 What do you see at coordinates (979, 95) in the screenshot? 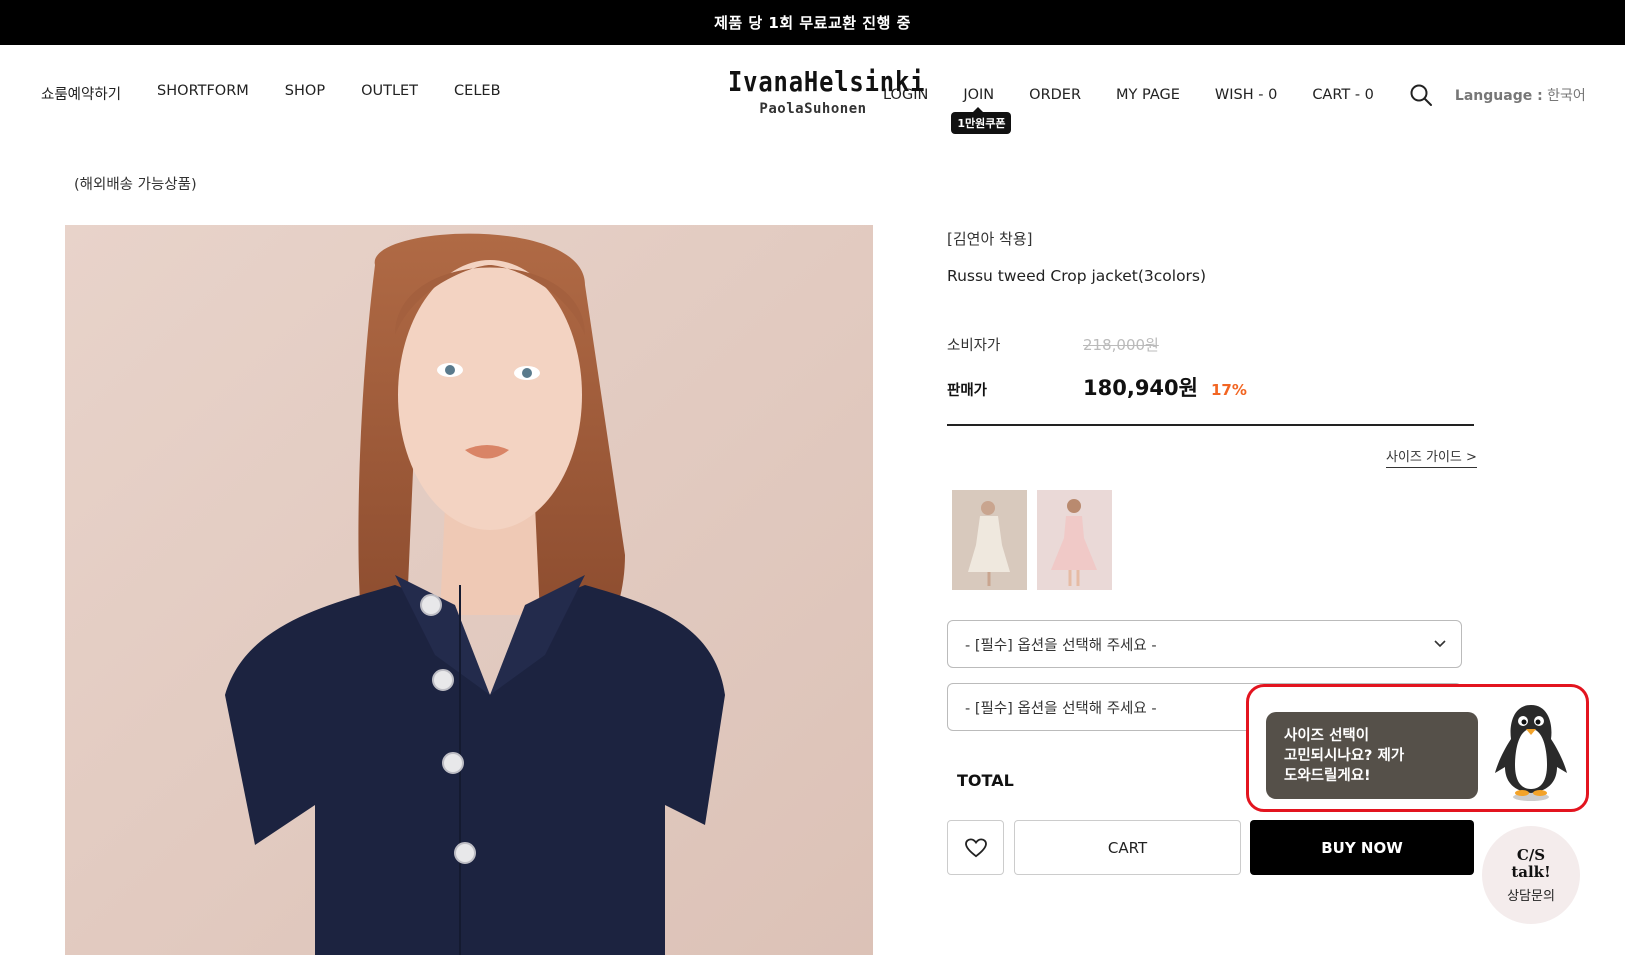
I see `join-label: JOIN` at bounding box center [979, 95].